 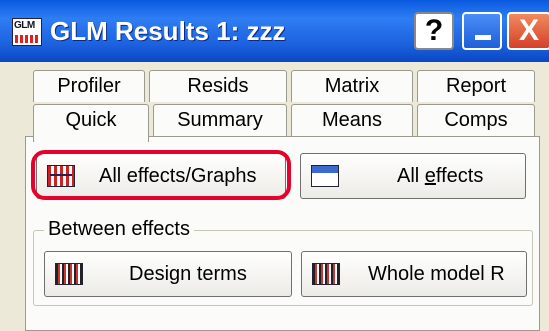 What do you see at coordinates (119, 229) in the screenshot?
I see `between-effects-label: Between effects` at bounding box center [119, 229].